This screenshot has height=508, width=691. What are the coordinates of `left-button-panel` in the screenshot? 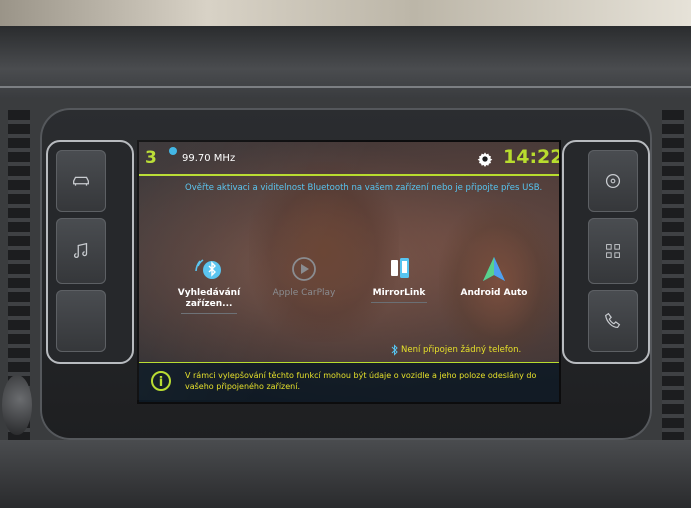 It's located at (90, 252).